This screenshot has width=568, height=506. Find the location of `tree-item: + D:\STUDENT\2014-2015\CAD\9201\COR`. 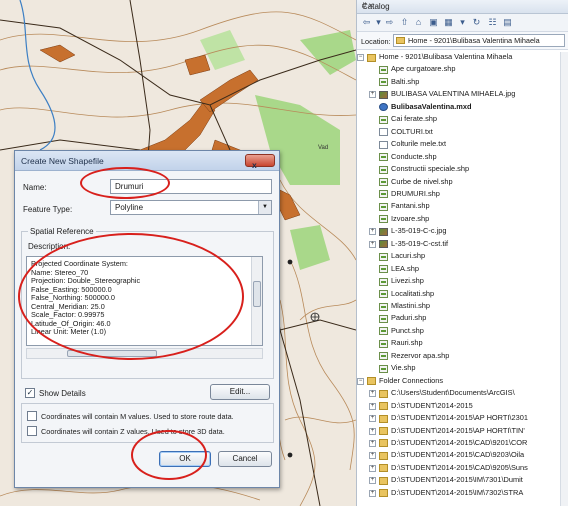

tree-item: + D:\STUDENT\2014-2015\CAD\9201\COR is located at coordinates (459, 443).